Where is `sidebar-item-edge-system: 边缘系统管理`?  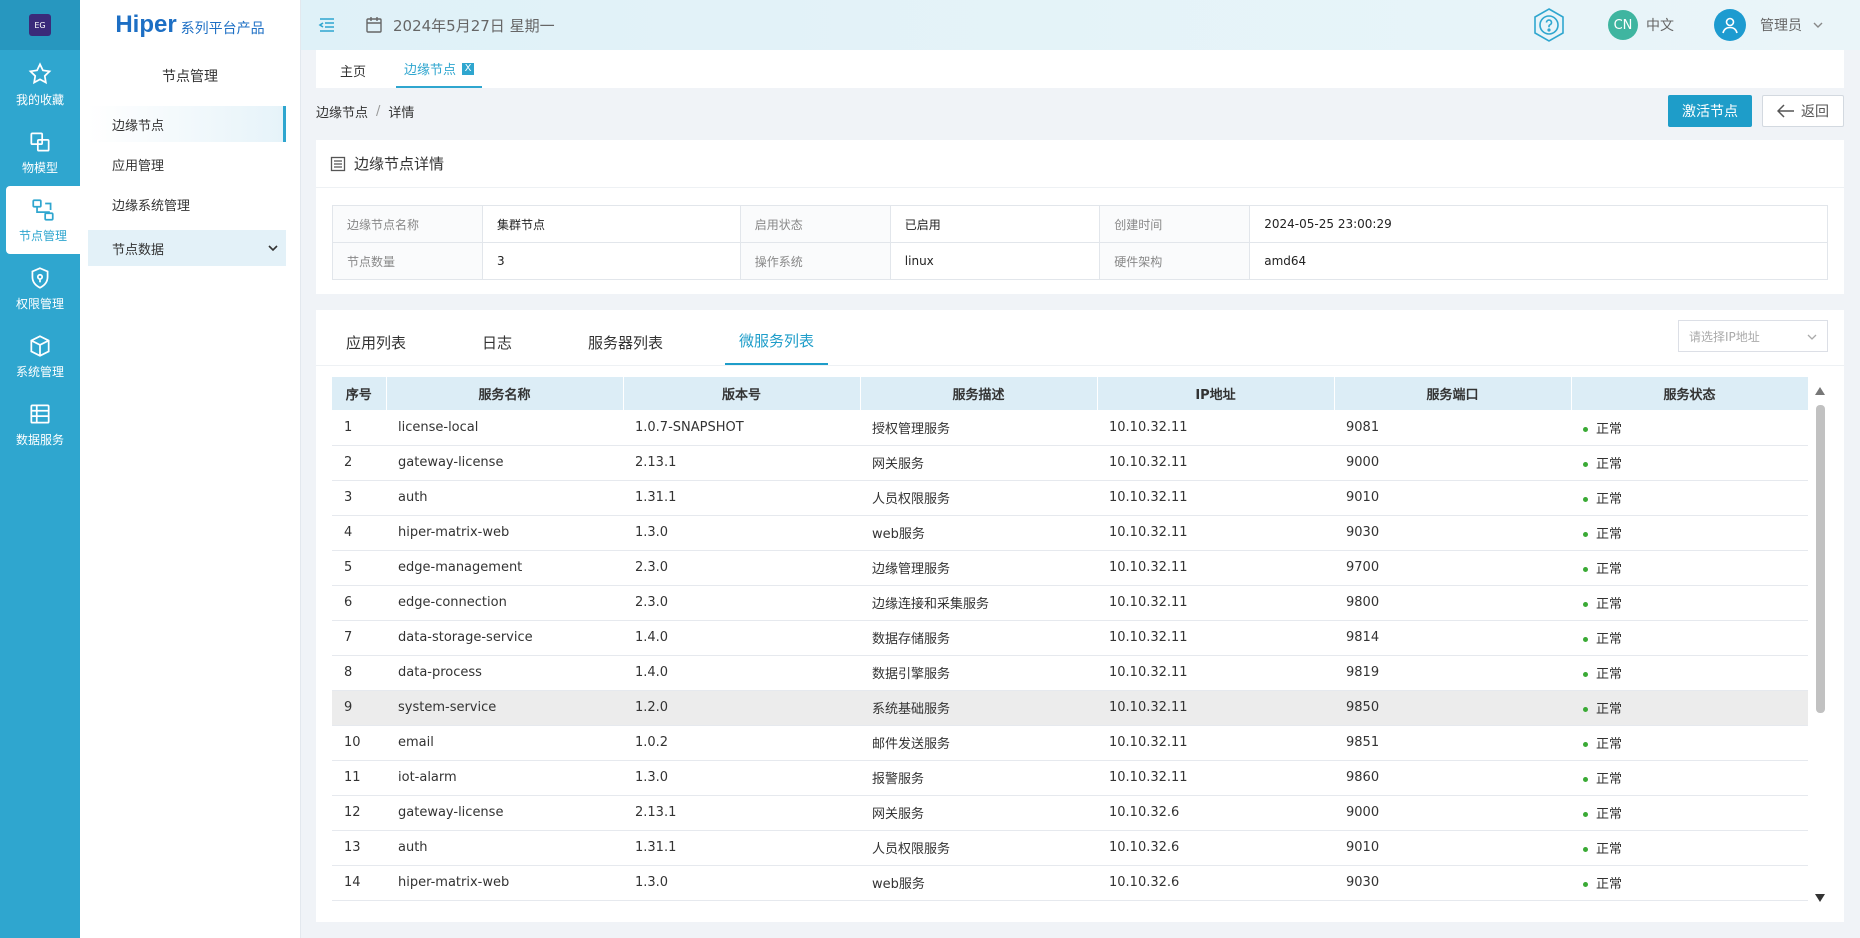 sidebar-item-edge-system: 边缘系统管理 is located at coordinates (187, 204).